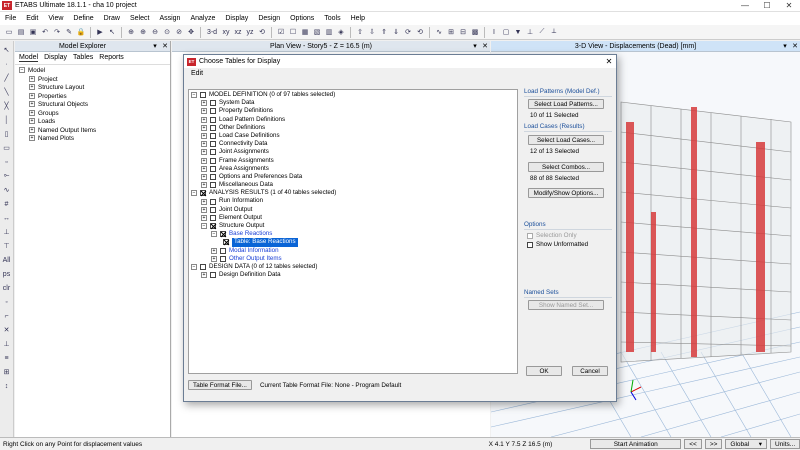 Image resolution: width=800 pixels, height=450 pixels. I want to click on draw-frame-icon: I, so click(494, 32).